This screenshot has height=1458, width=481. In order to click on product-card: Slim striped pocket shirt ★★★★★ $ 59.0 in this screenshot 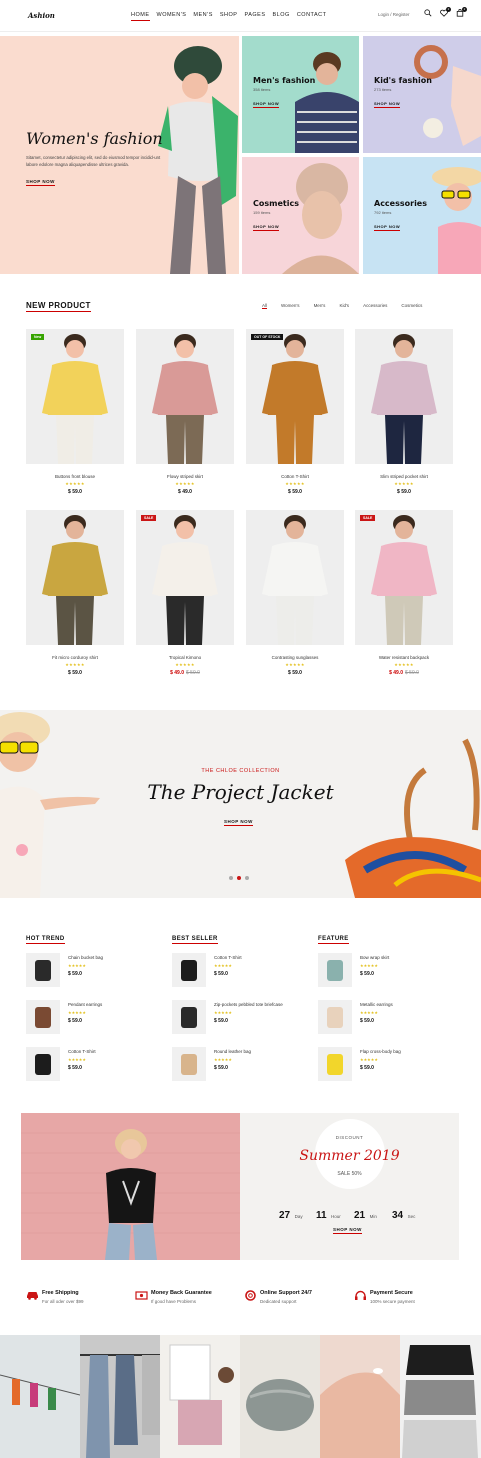, I will do `click(404, 412)`.